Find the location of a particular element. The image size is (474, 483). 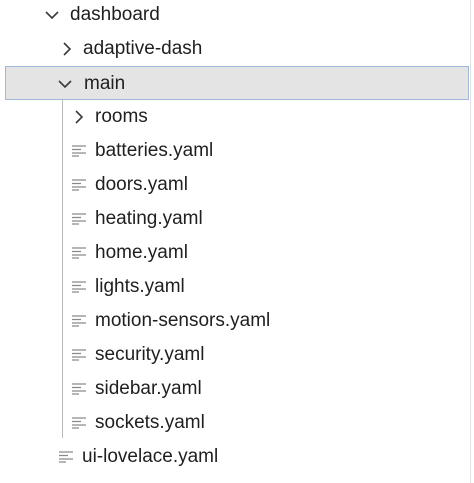

tree-item-rooms: rooms is located at coordinates (237, 117).